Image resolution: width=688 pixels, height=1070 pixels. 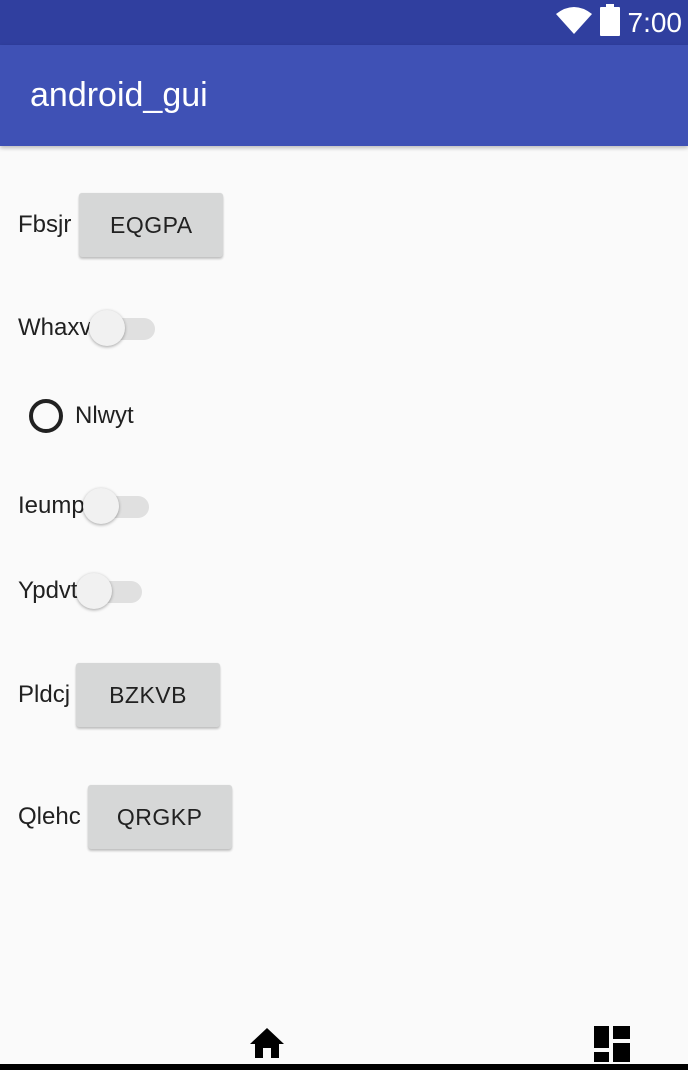 I want to click on ieump-switch, so click(x=116, y=506).